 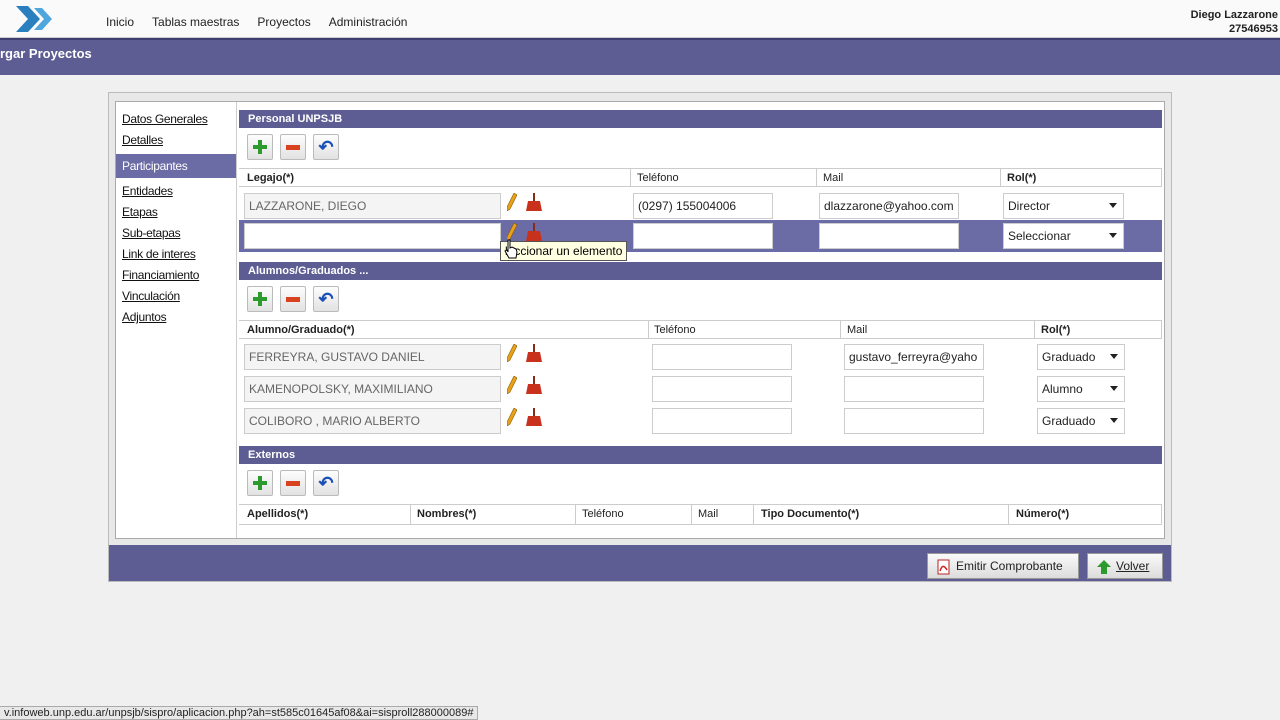 What do you see at coordinates (179, 254) in the screenshot?
I see `sidebar-item-link-de-interes: Link de interes` at bounding box center [179, 254].